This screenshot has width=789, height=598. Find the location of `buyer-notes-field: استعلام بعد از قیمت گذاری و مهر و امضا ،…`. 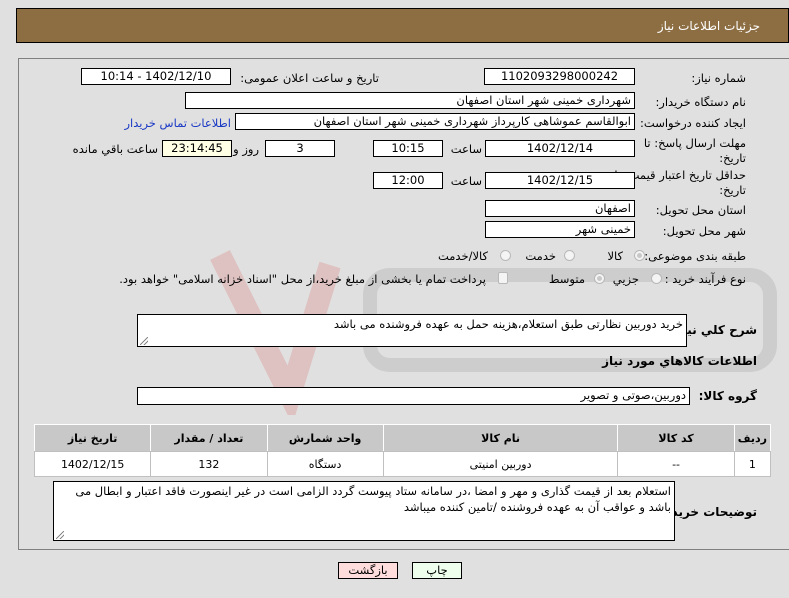

buyer-notes-field: استعلام بعد از قیمت گذاری و مهر و امضا ،… is located at coordinates (364, 511).